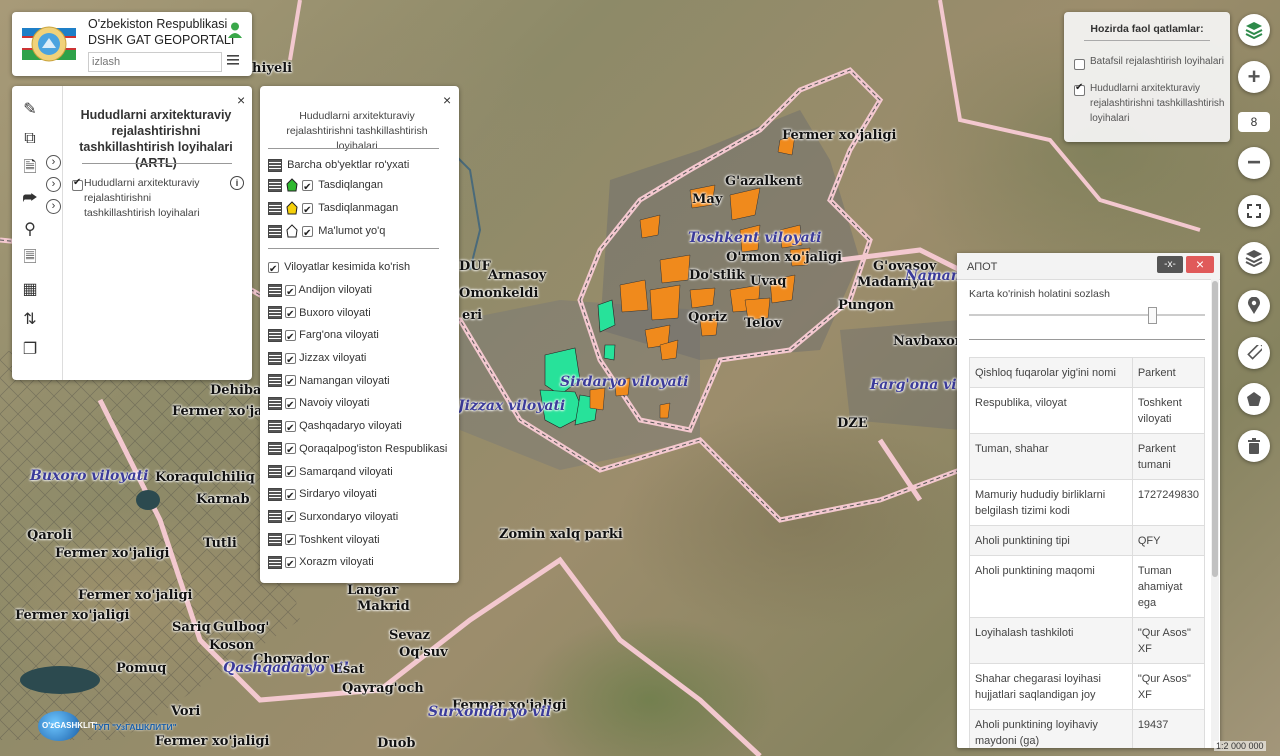  Describe the element at coordinates (1254, 30) in the screenshot. I see `layers-green-icon` at that location.